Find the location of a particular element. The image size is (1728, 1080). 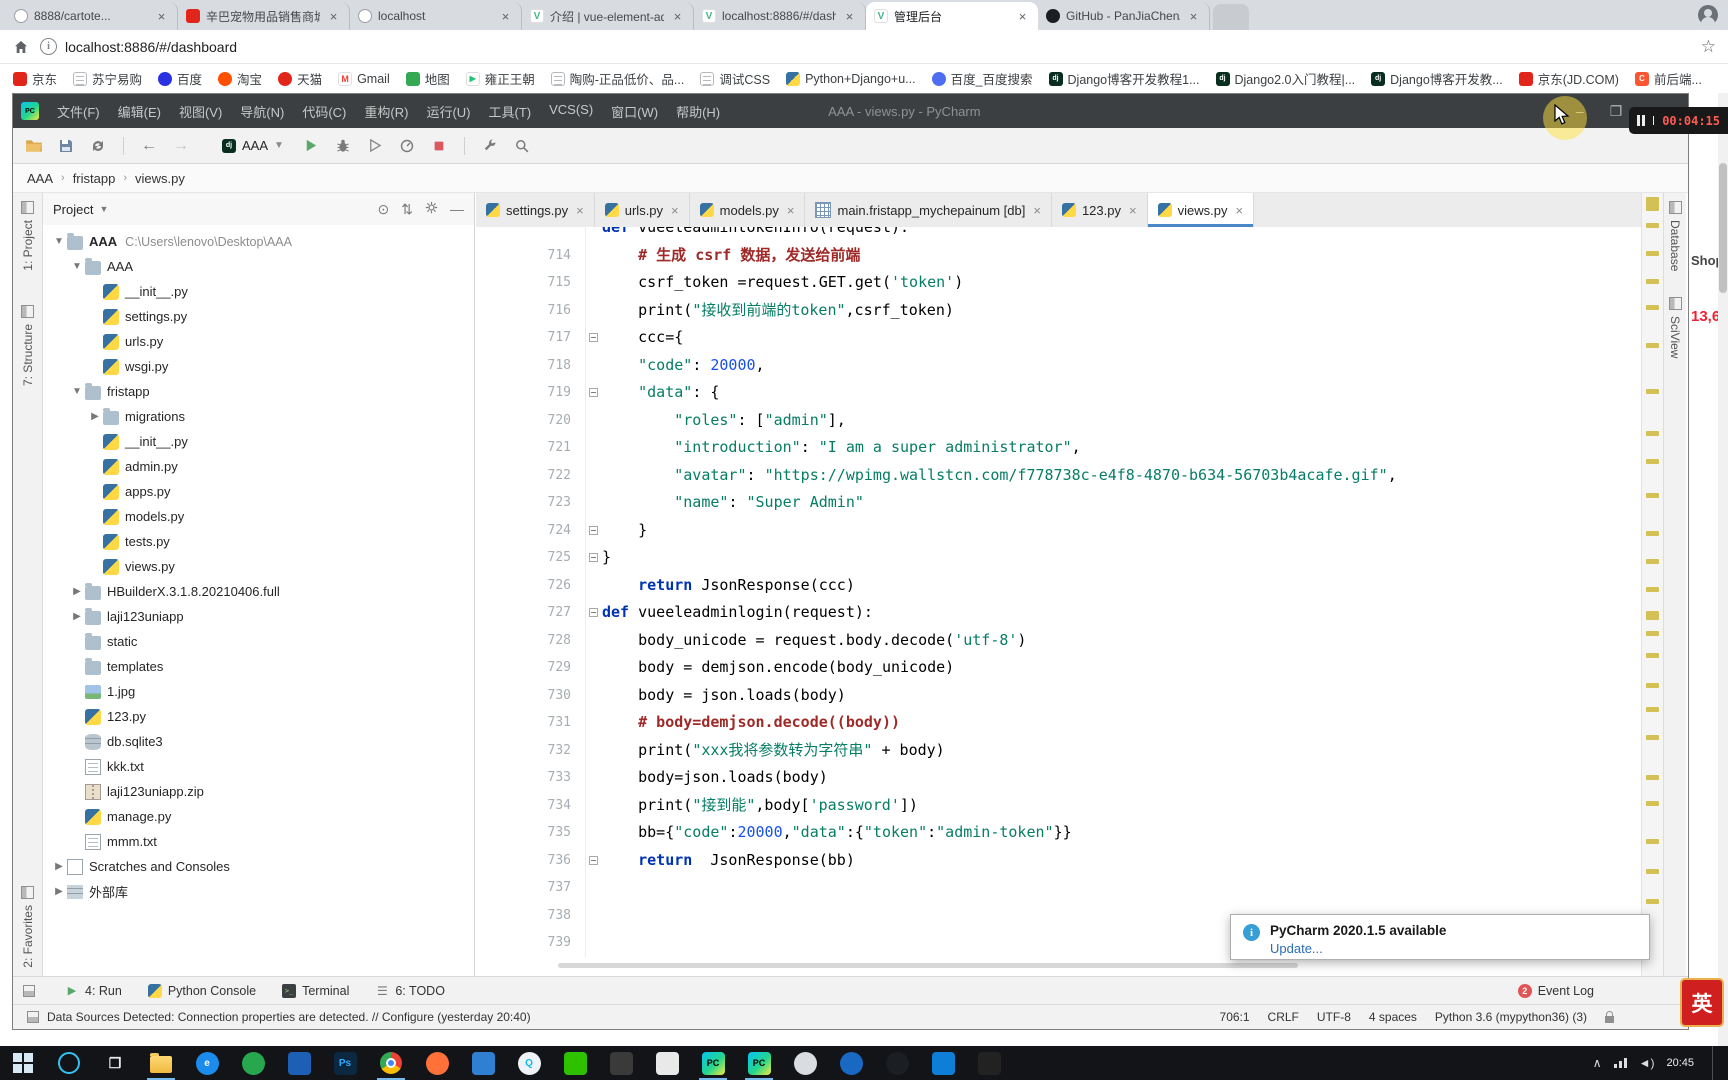

url-text: localhost:8886/#/dashboard is located at coordinates (151, 47).